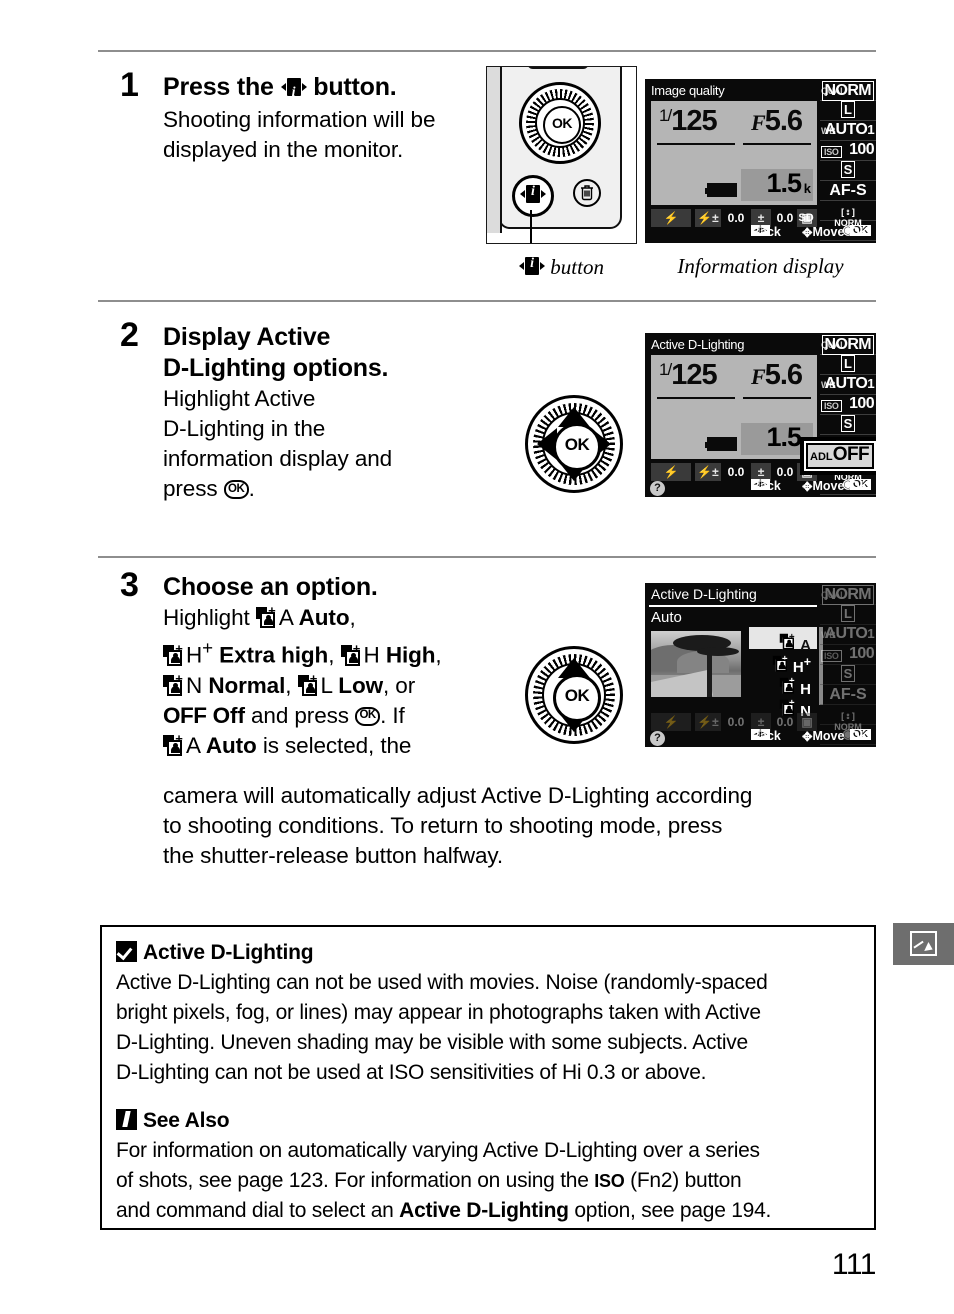  What do you see at coordinates (533, 196) in the screenshot?
I see `info-button-on-camera` at bounding box center [533, 196].